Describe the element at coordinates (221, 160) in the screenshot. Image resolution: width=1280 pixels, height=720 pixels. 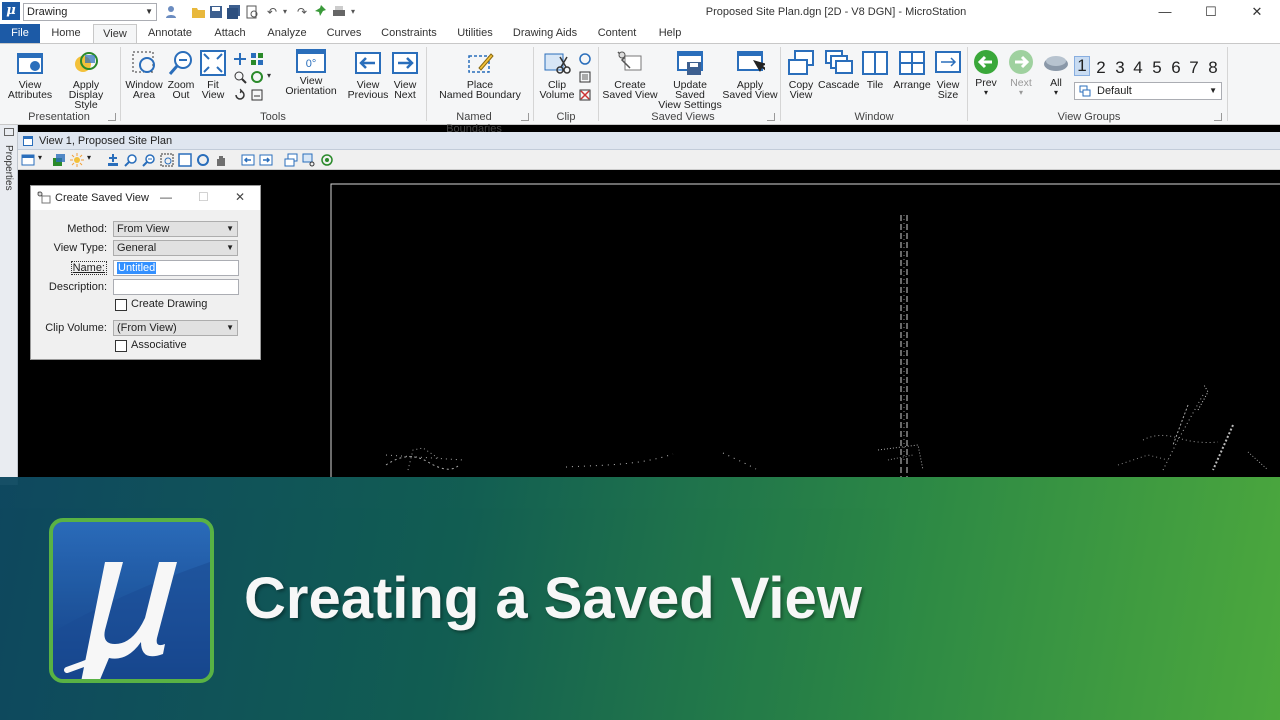
I see `pan-hand-icon` at that location.